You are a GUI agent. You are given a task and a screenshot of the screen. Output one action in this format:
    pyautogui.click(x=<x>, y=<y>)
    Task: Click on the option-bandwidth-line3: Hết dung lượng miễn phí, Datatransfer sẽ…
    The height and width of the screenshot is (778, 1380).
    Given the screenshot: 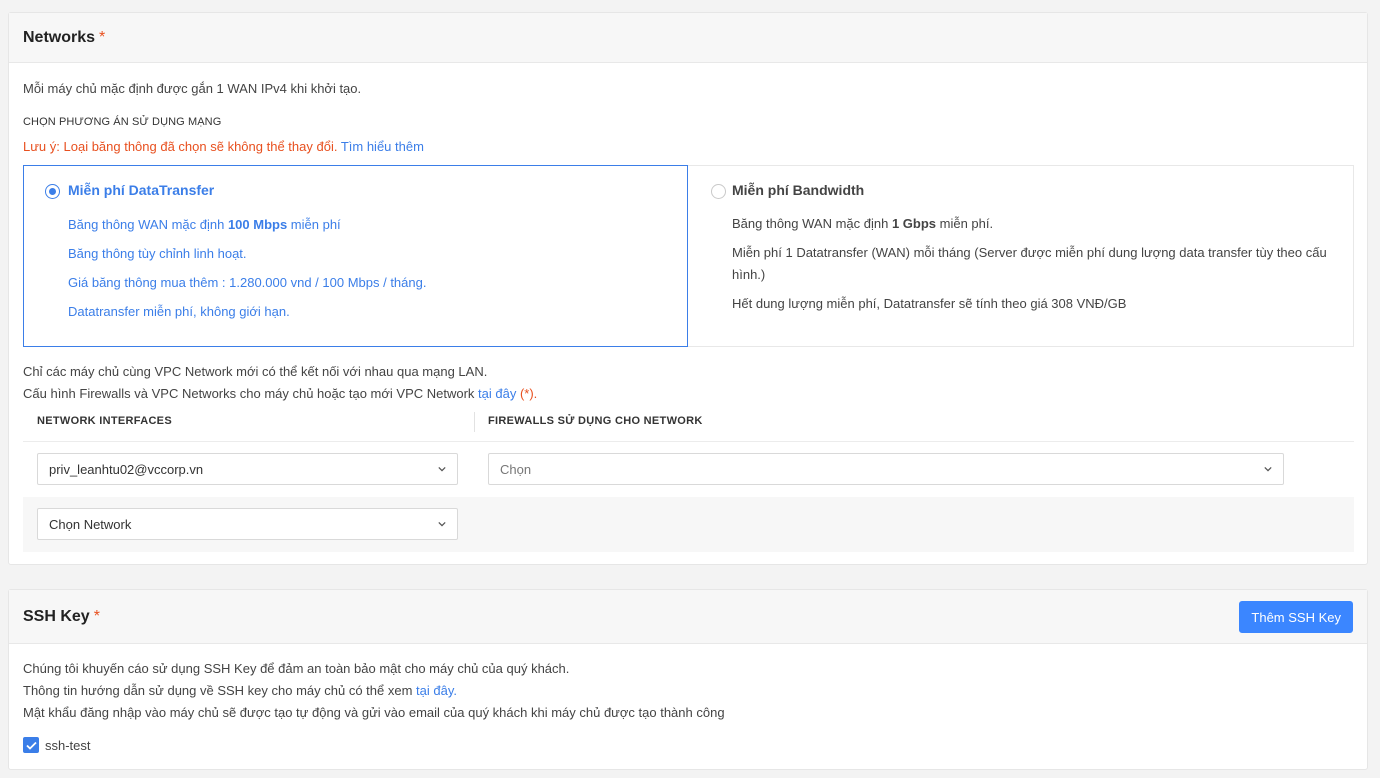 What is the action you would take?
    pyautogui.click(x=929, y=303)
    